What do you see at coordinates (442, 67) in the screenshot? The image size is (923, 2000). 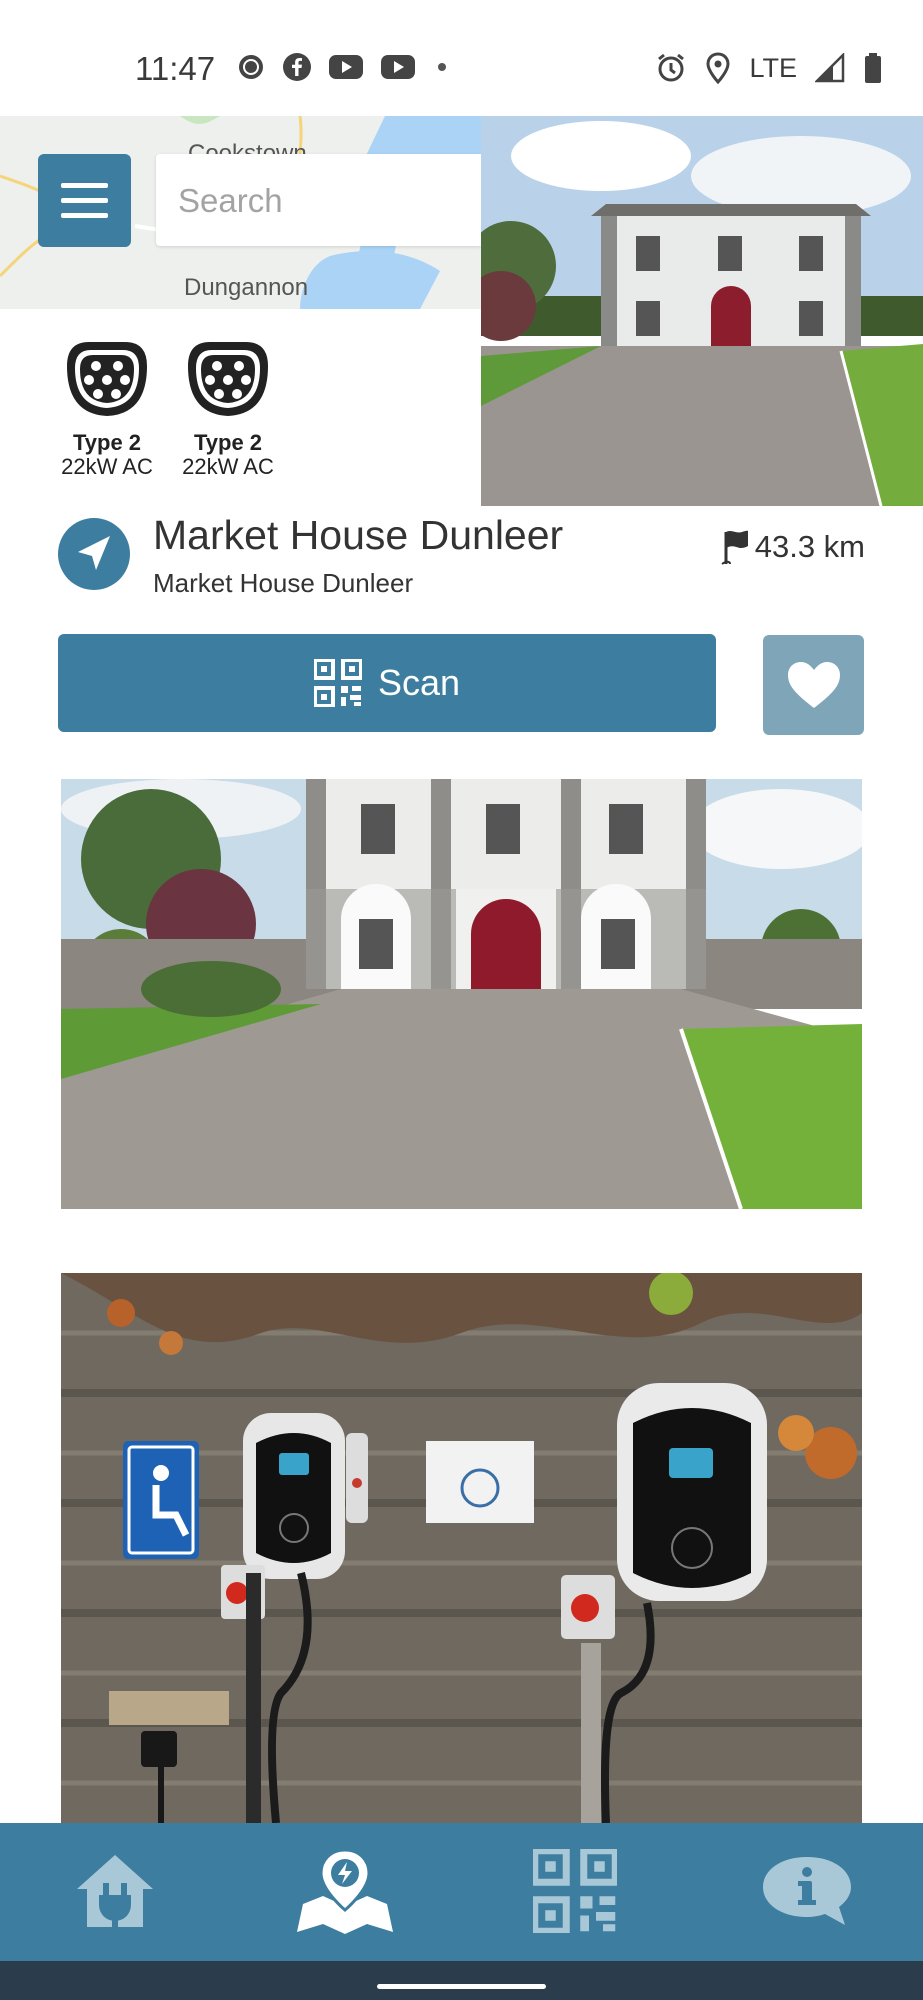 I see `dot-icon` at bounding box center [442, 67].